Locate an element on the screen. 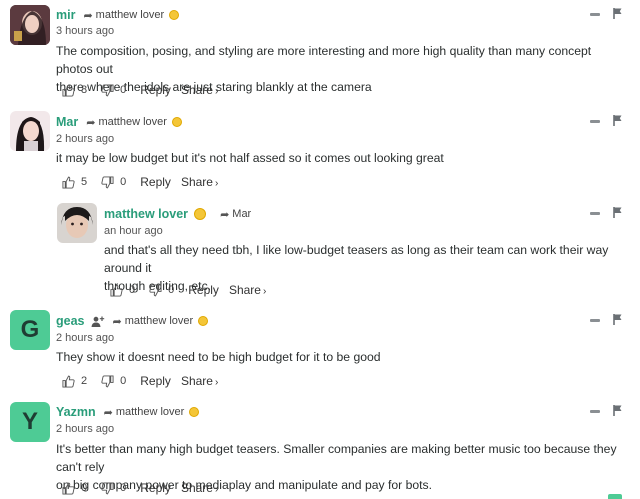  upvote-count: 2 is located at coordinates (84, 381).